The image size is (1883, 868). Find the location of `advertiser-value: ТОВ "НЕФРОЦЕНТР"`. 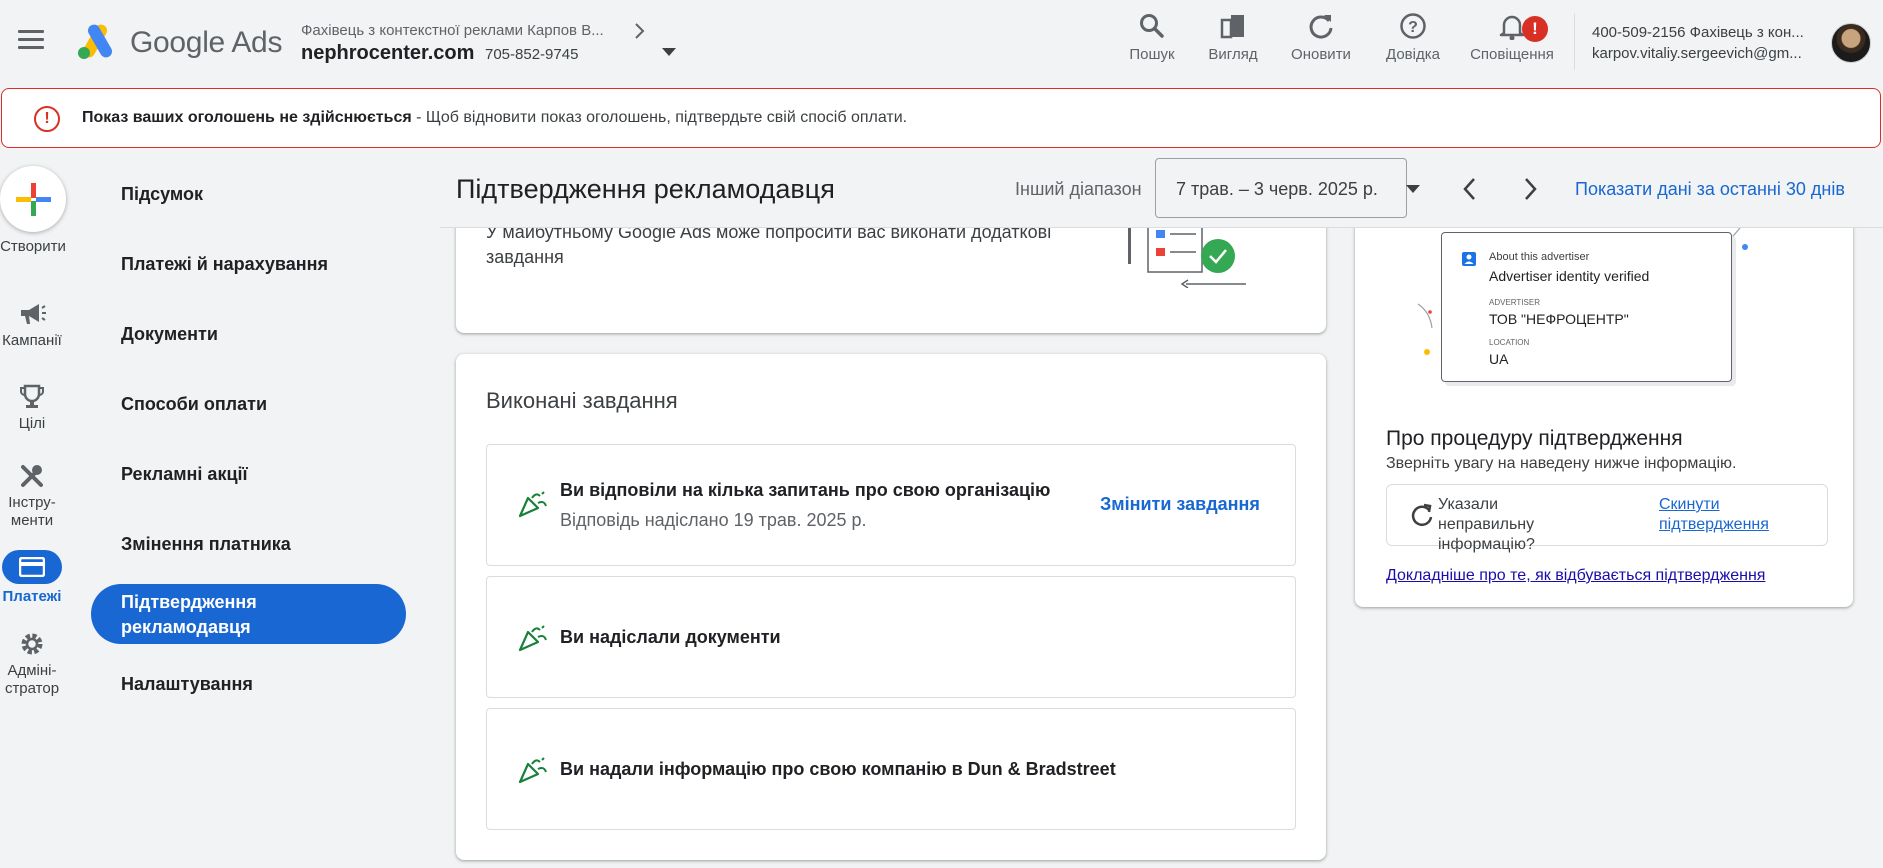

advertiser-value: ТОВ "НЕФРОЦЕНТР" is located at coordinates (1559, 319).